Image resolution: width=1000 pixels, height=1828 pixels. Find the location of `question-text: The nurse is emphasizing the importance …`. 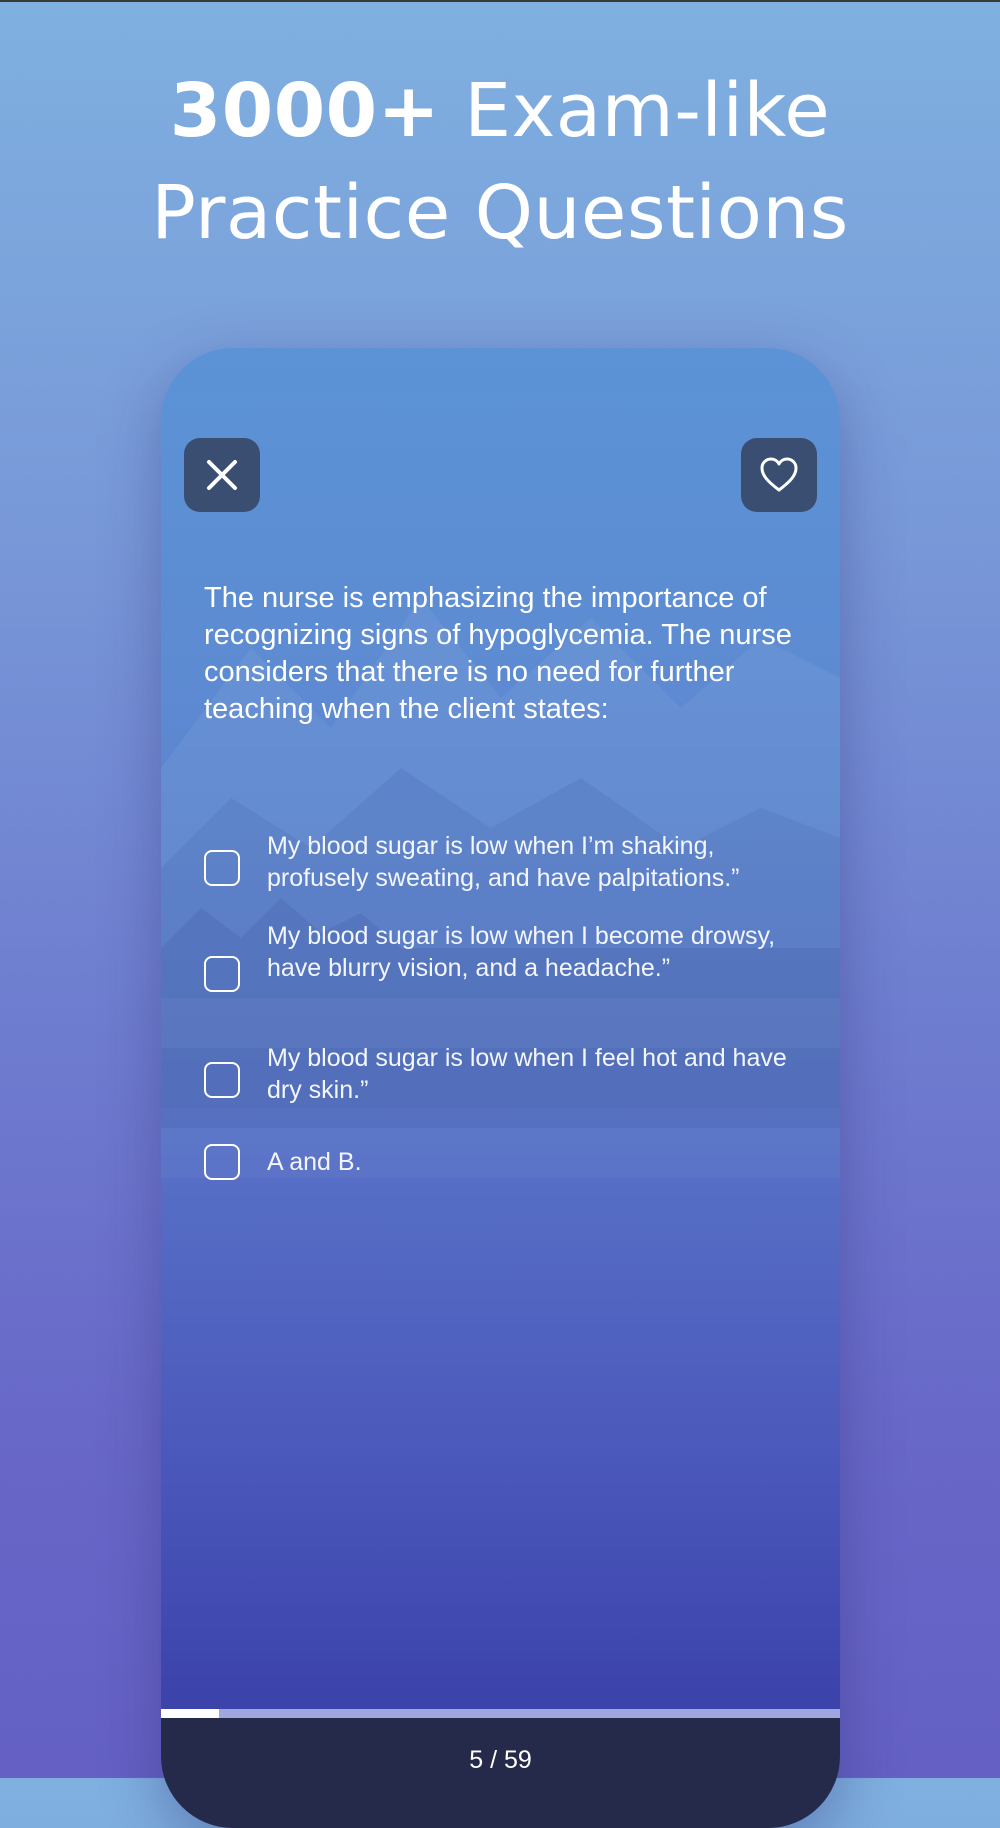

question-text: The nurse is emphasizing the importance … is located at coordinates (498, 653).